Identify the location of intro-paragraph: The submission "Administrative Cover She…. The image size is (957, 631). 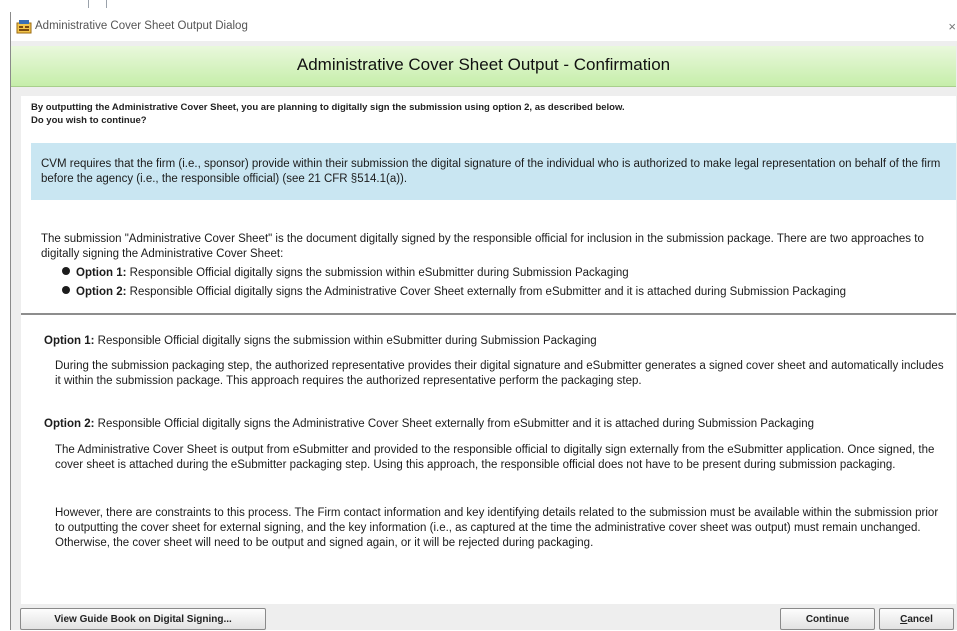
(482, 246).